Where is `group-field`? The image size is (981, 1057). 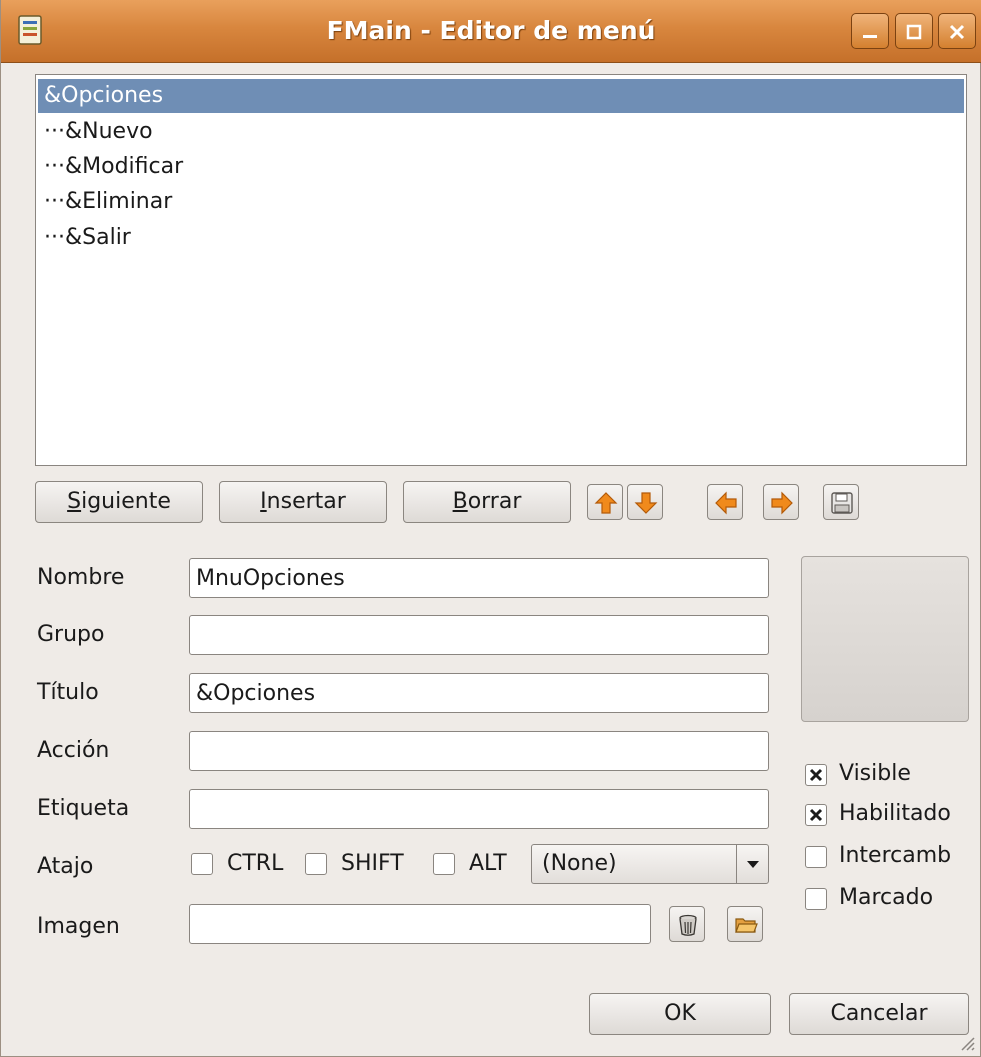
group-field is located at coordinates (479, 635).